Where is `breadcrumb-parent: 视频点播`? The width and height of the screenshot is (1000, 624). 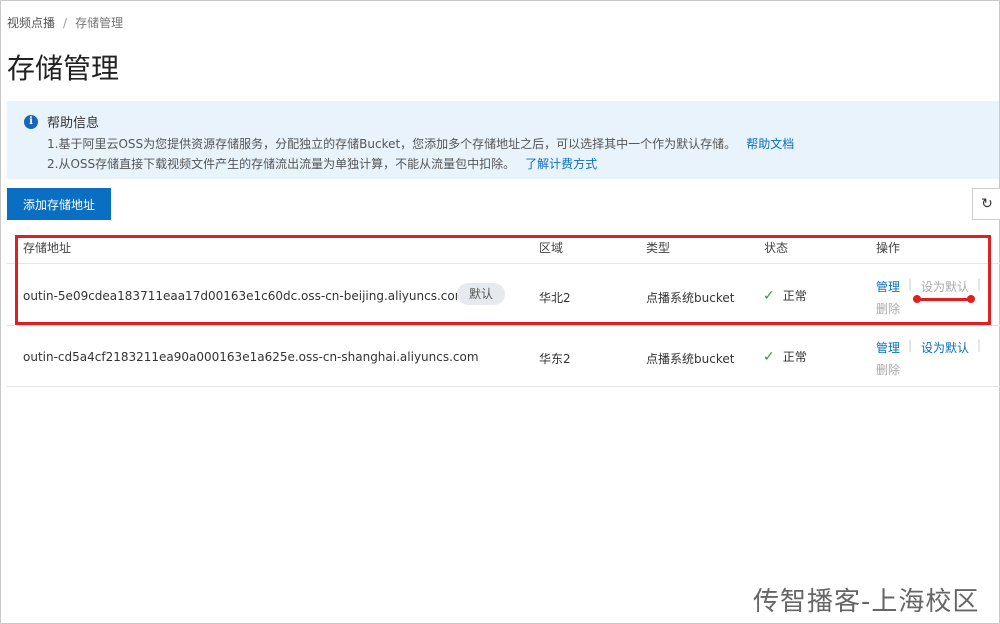 breadcrumb-parent: 视频点播 is located at coordinates (31, 23).